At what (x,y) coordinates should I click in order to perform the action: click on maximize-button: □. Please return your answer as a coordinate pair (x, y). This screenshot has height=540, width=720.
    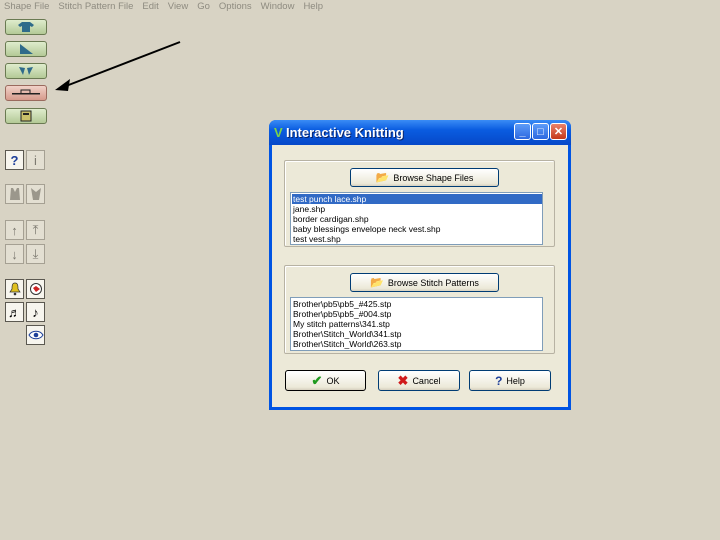
    Looking at the image, I should click on (540, 131).